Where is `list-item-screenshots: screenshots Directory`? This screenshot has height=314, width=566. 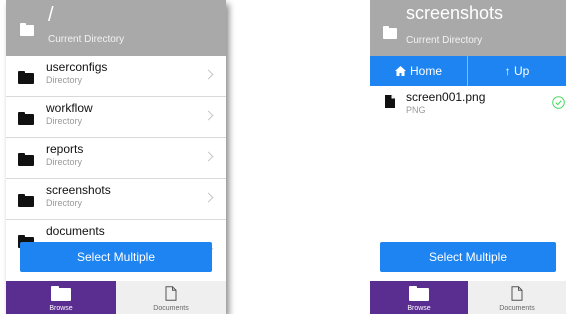 list-item-screenshots: screenshots Directory is located at coordinates (116, 199).